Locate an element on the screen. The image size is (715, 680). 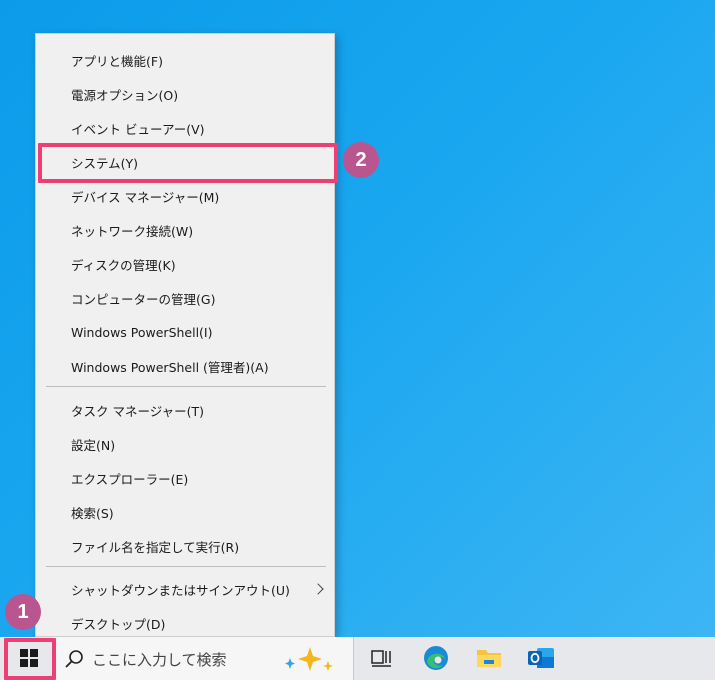
menu-item-powershell-admin: Windows PowerShell (管理者)(A) is located at coordinates (185, 366).